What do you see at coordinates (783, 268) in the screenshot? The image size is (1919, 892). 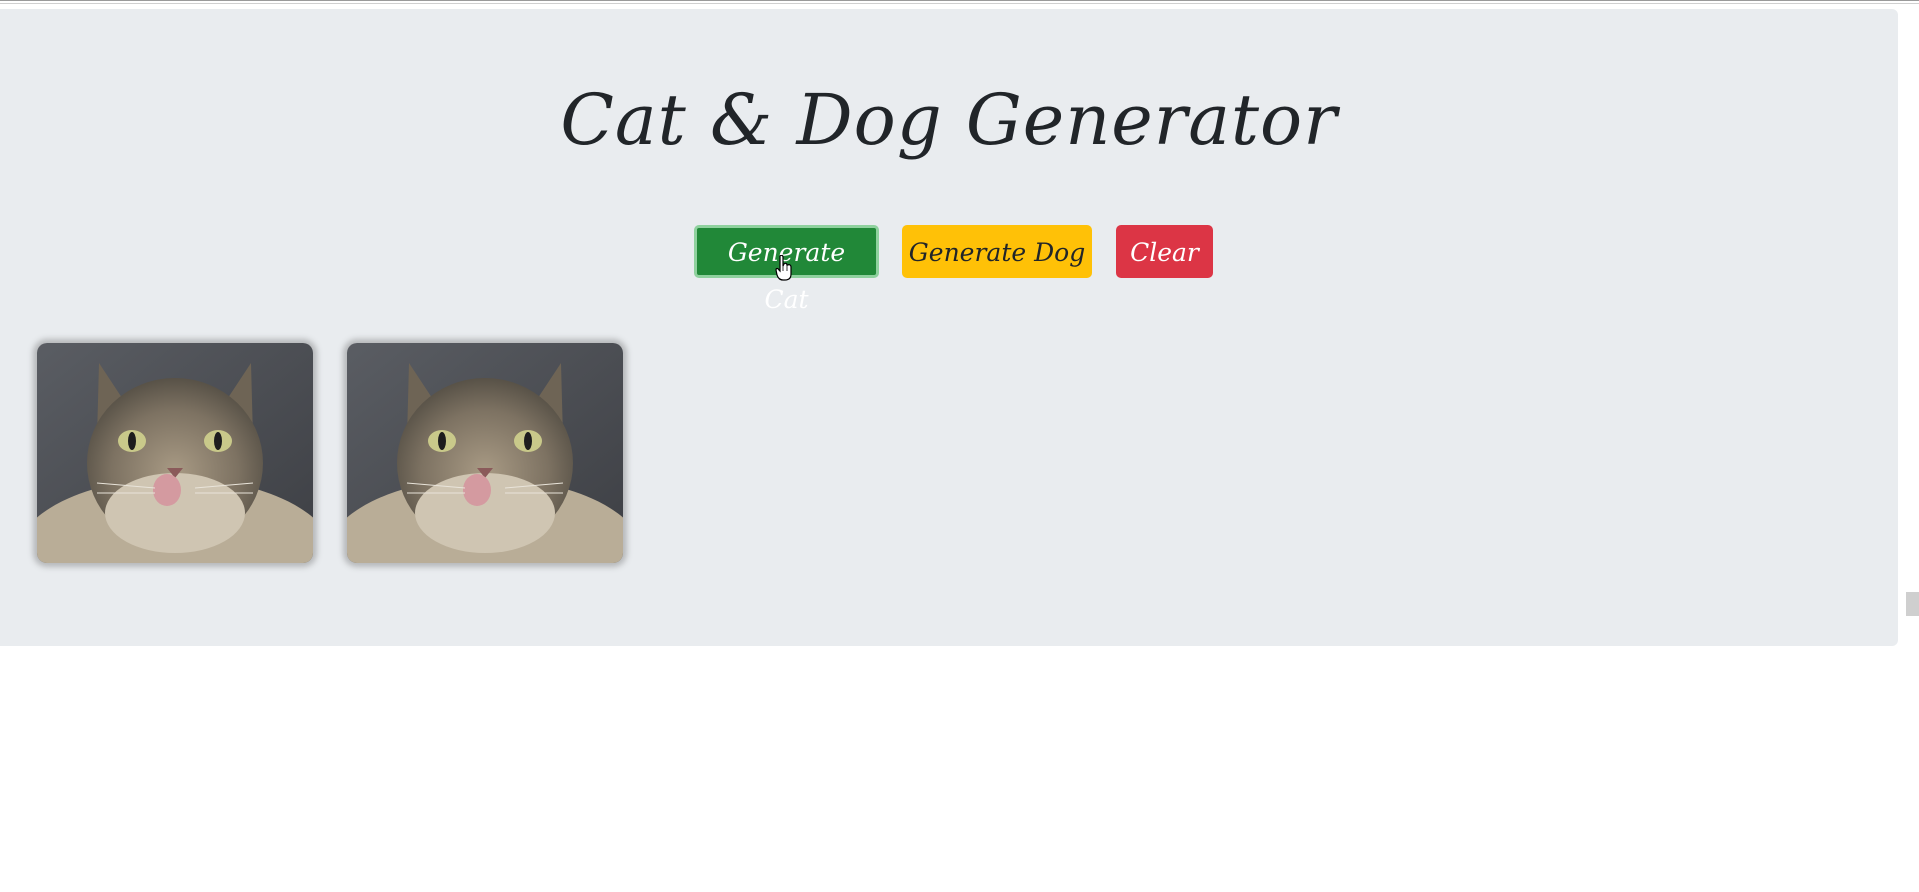 I see `hand-cursor-icon` at bounding box center [783, 268].